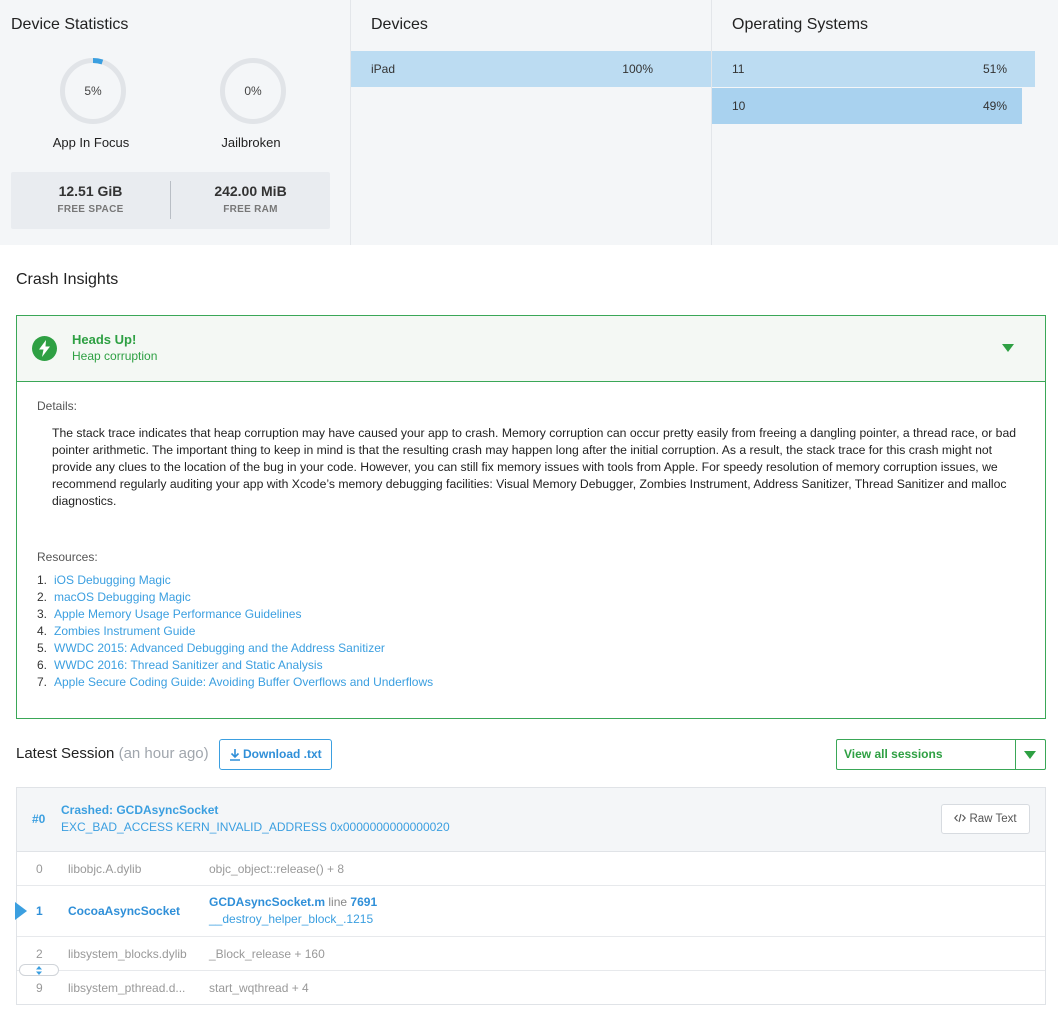  I want to click on os-row-11: 11 51%, so click(873, 69).